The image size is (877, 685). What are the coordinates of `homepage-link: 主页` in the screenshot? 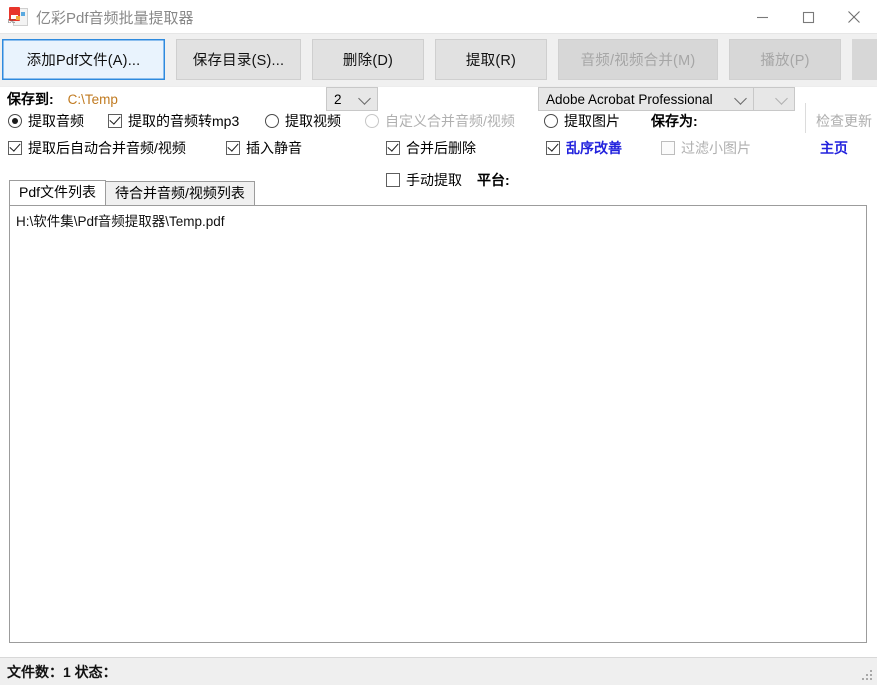 It's located at (834, 148).